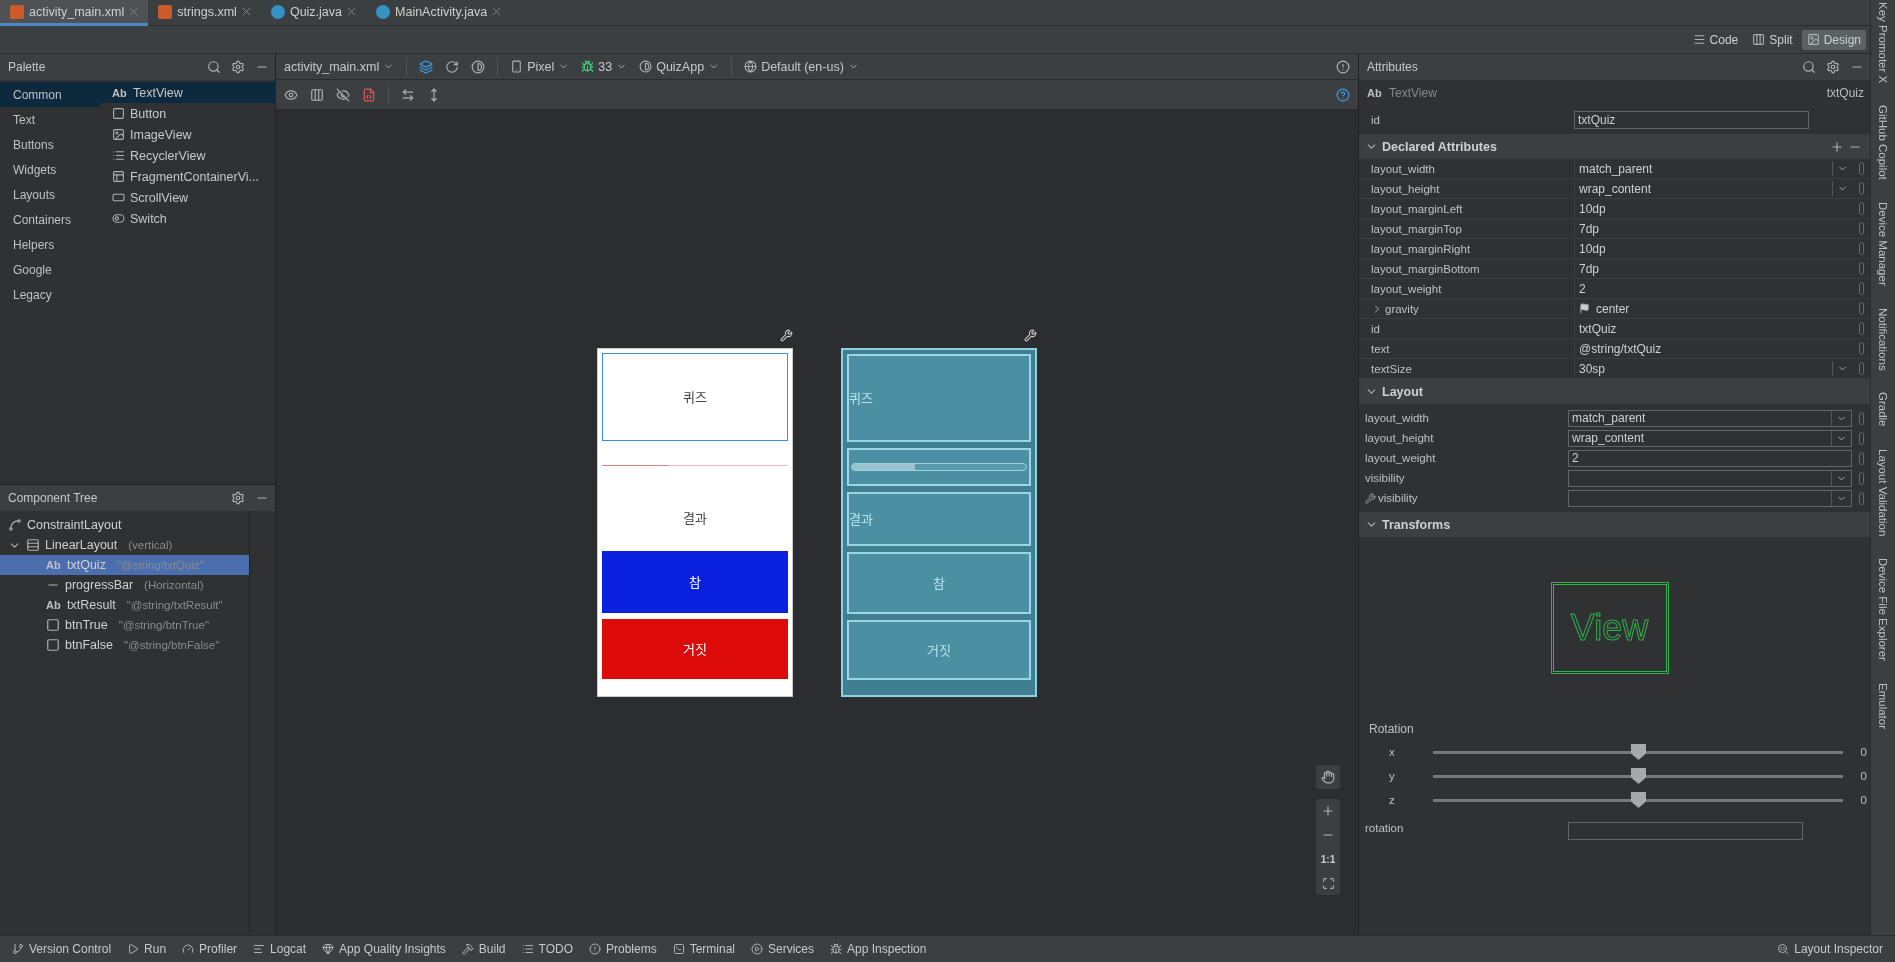  What do you see at coordinates (204, 13) in the screenshot?
I see `editor-tab: strings.xml` at bounding box center [204, 13].